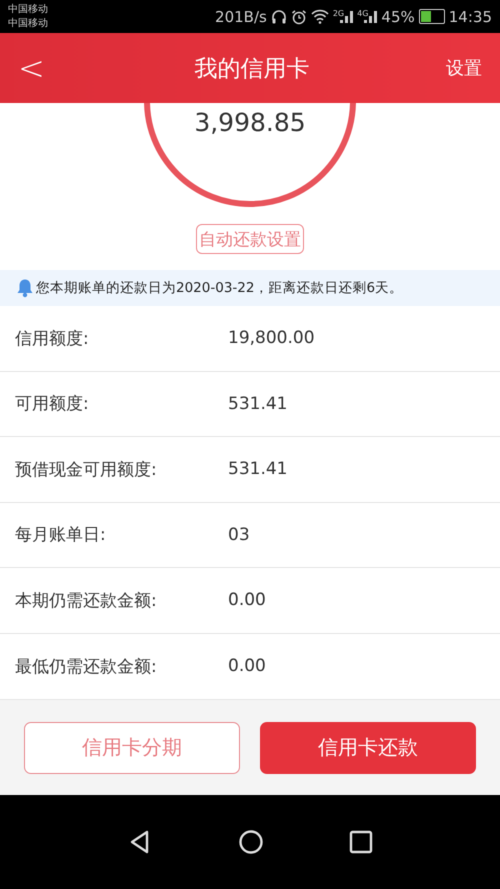 This screenshot has width=500, height=889. Describe the element at coordinates (52, 404) in the screenshot. I see `field-label: 可用额度:` at that location.